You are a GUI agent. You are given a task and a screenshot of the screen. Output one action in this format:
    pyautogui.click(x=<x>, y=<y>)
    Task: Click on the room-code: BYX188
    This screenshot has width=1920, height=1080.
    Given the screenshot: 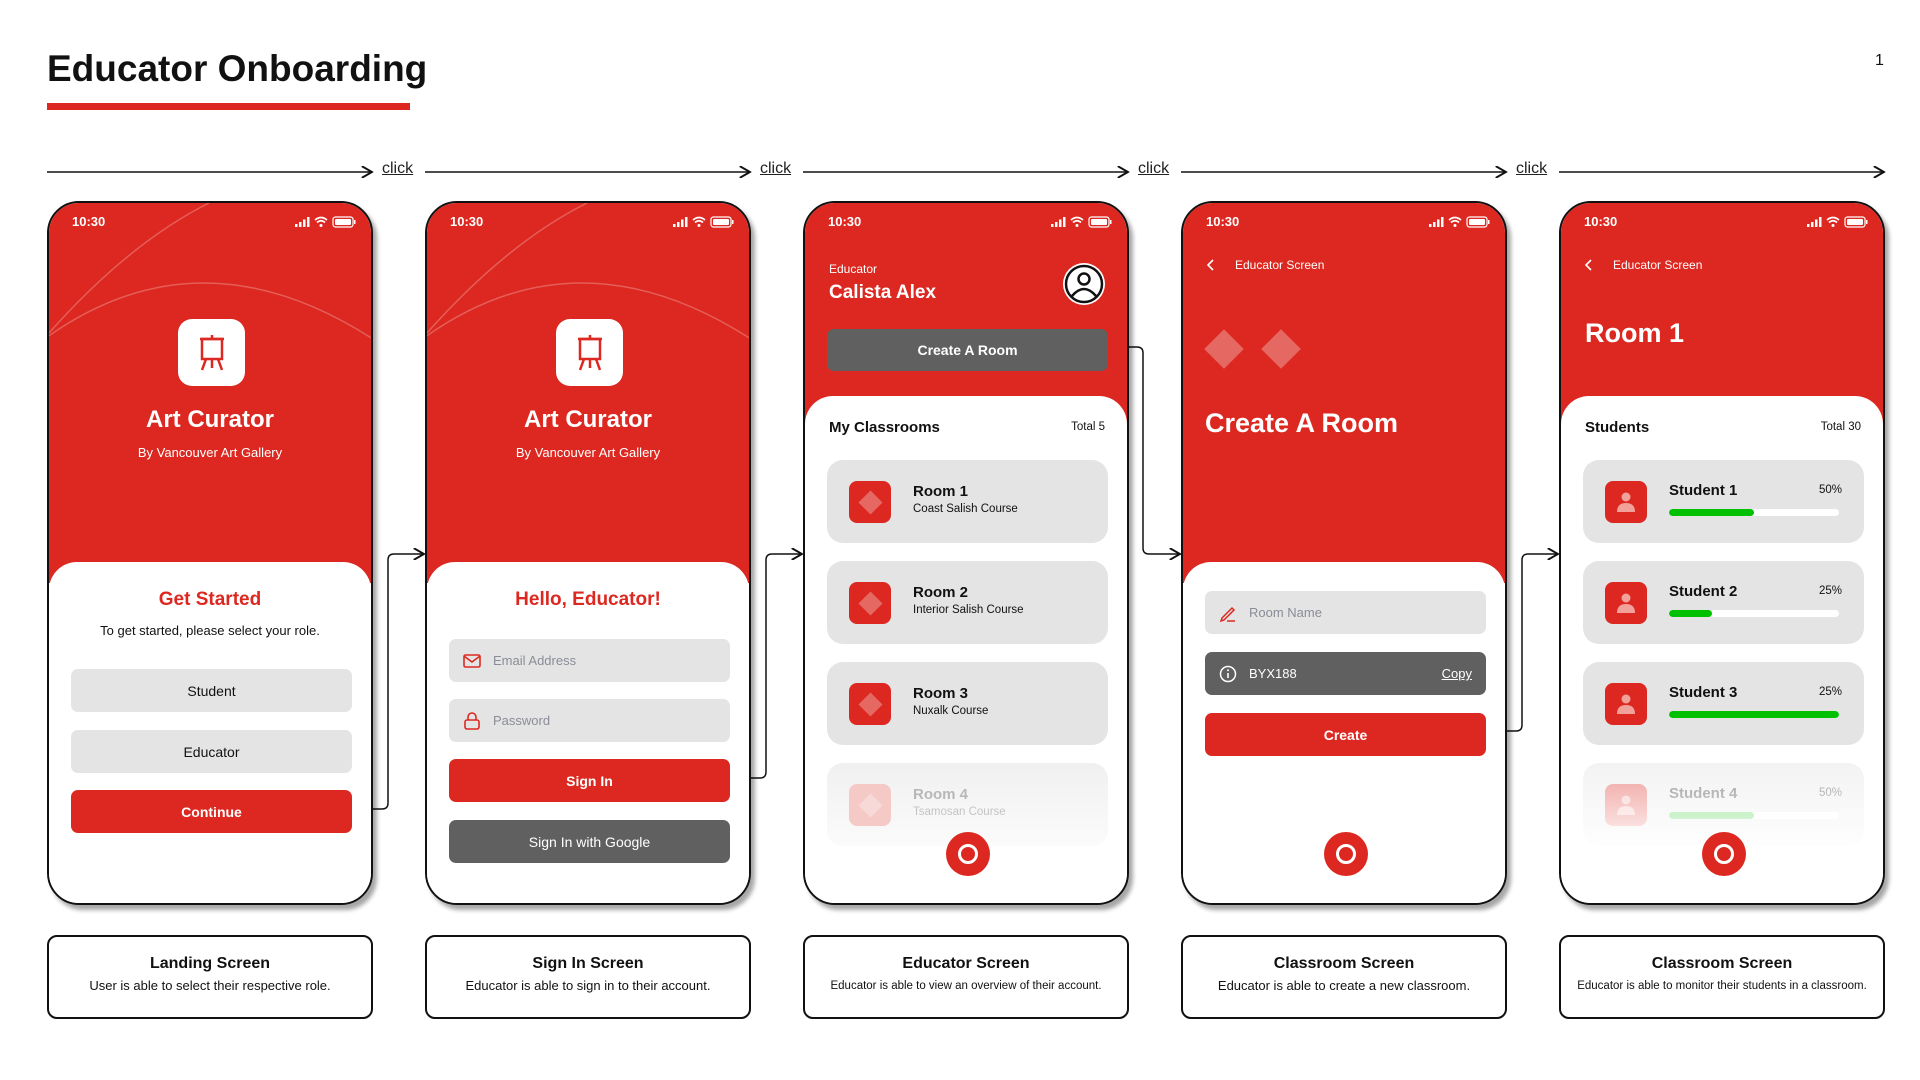 What is the action you would take?
    pyautogui.click(x=1273, y=673)
    